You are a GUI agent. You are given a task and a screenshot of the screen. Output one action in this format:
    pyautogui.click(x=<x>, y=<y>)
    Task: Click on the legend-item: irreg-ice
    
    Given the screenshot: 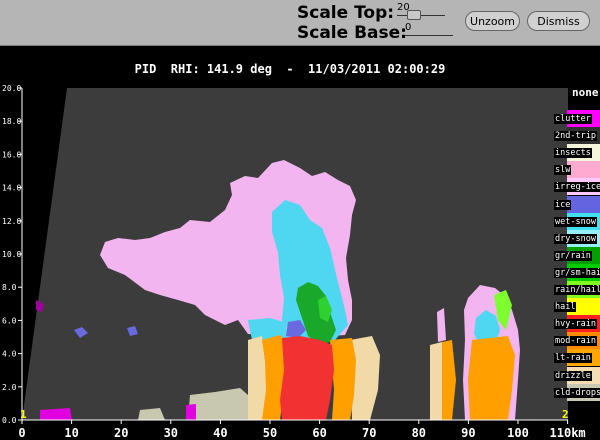 What is the action you would take?
    pyautogui.click(x=576, y=187)
    